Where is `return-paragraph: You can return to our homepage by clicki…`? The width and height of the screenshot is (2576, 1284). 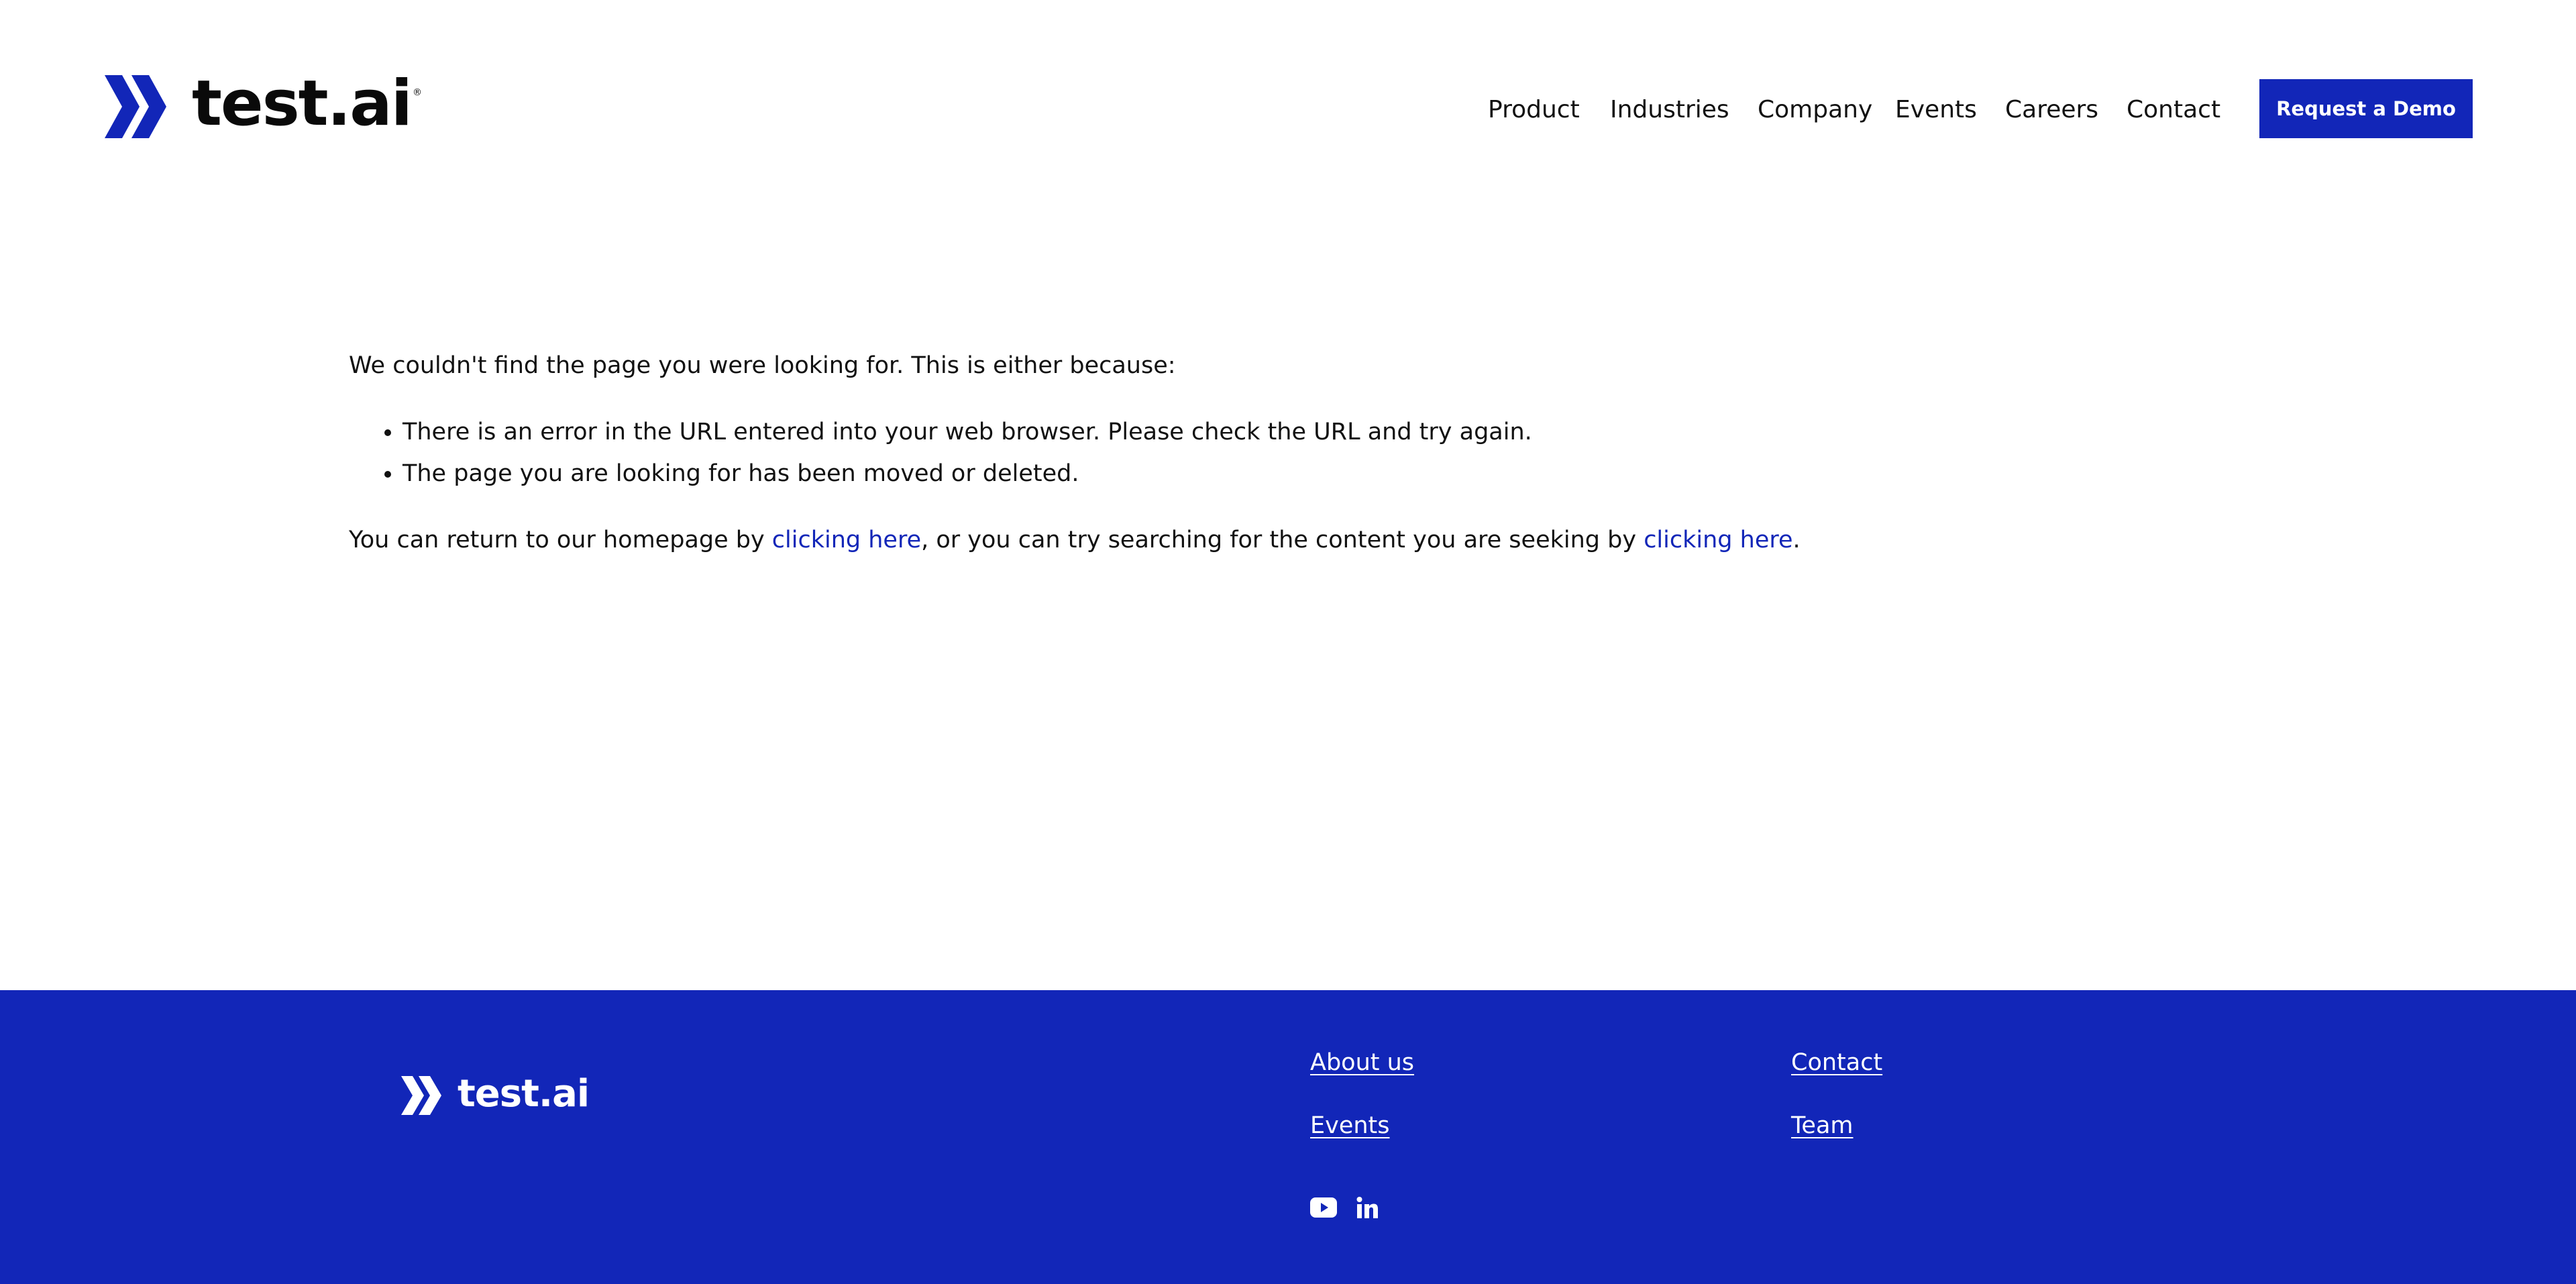 return-paragraph: You can return to our homepage by clicki… is located at coordinates (1288, 540).